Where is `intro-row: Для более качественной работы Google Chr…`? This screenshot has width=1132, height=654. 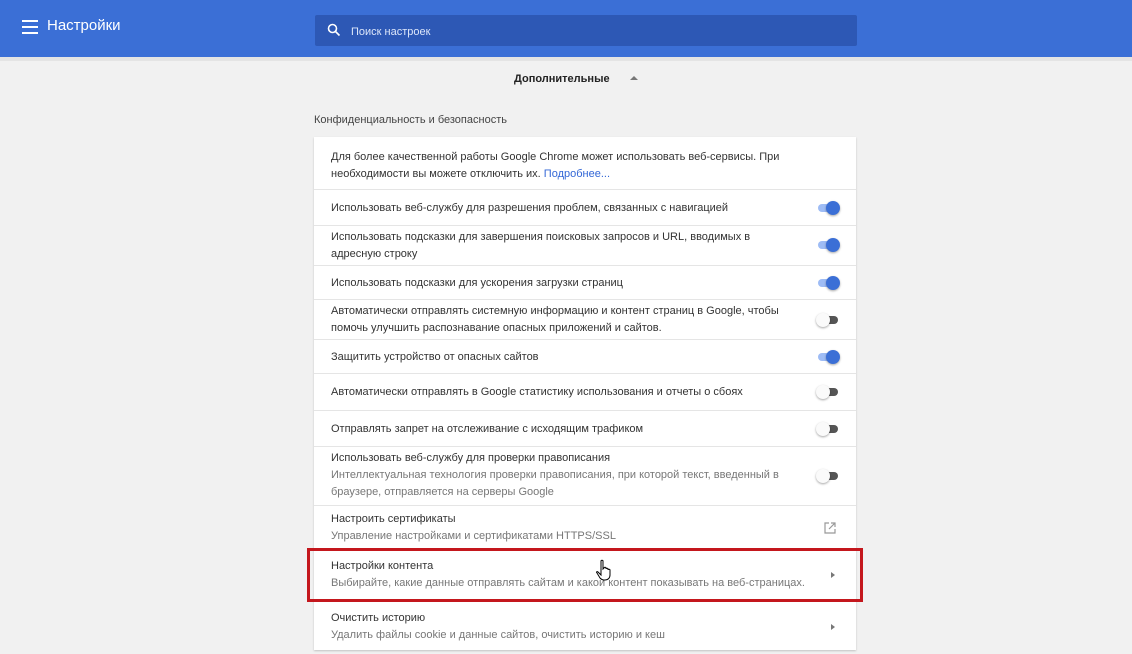 intro-row: Для более качественной работы Google Chr… is located at coordinates (585, 163).